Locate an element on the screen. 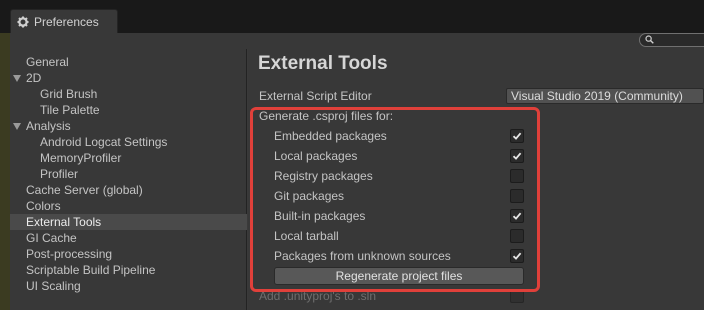  sidebar-item-grid-brush: Grid Brush is located at coordinates (68, 94).